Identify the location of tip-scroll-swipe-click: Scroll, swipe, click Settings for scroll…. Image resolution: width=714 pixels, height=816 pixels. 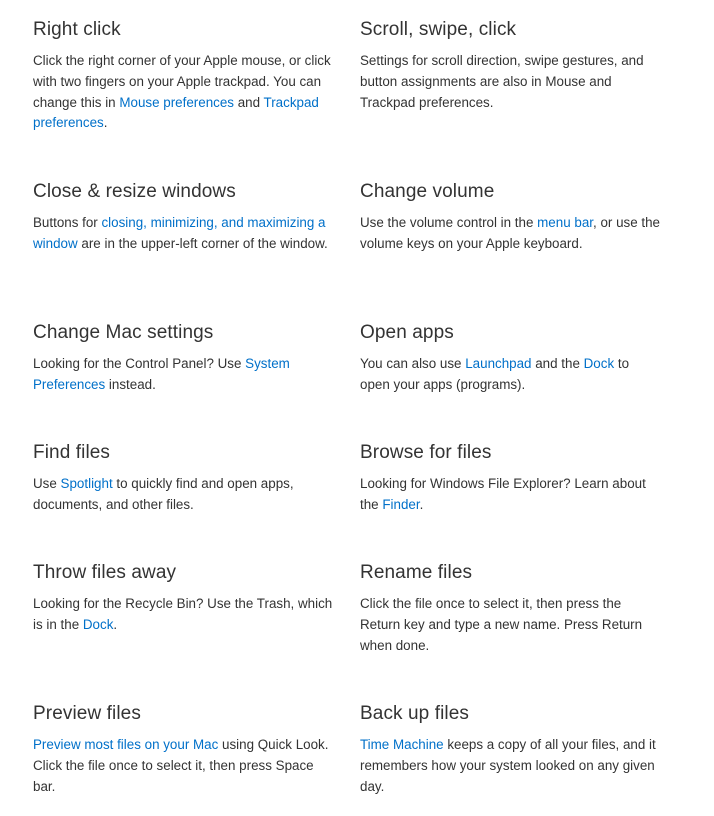
(510, 65).